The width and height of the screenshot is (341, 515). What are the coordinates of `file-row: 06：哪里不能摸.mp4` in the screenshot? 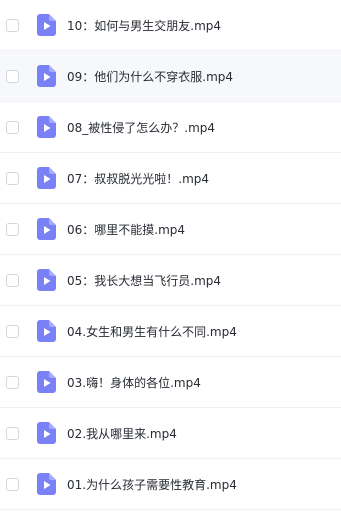 It's located at (170, 229).